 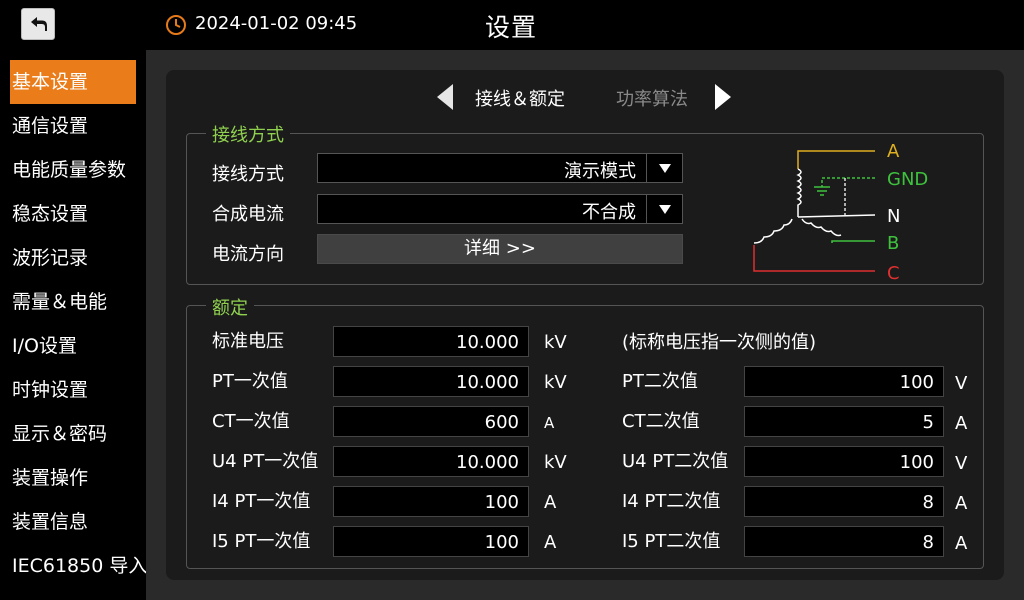 I want to click on sidebar-item-clock-settings: 时钟设置, so click(x=73, y=390).